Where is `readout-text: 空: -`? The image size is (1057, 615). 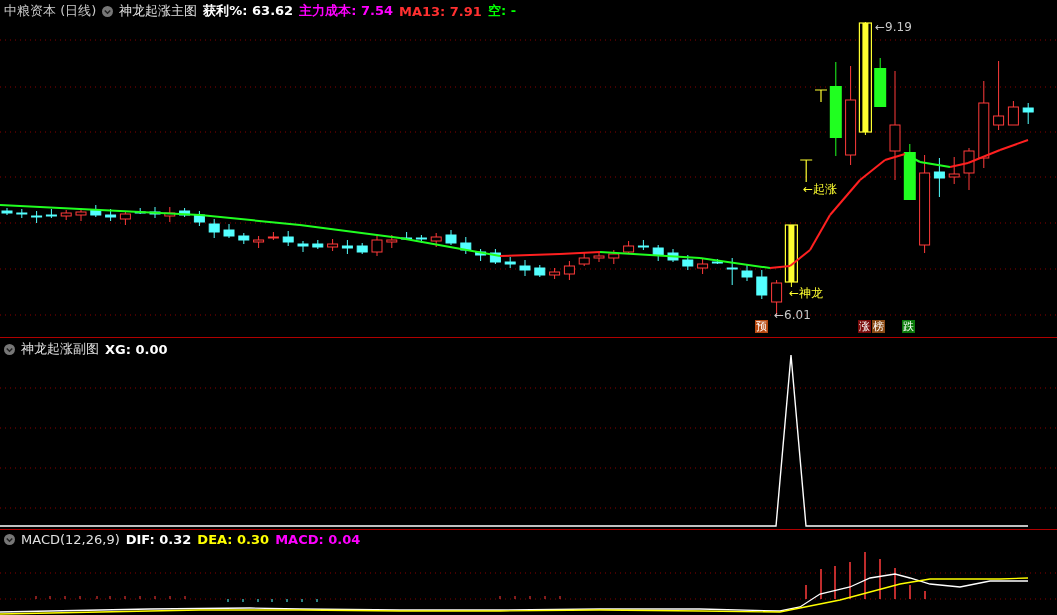
readout-text: 空: - is located at coordinates (502, 11).